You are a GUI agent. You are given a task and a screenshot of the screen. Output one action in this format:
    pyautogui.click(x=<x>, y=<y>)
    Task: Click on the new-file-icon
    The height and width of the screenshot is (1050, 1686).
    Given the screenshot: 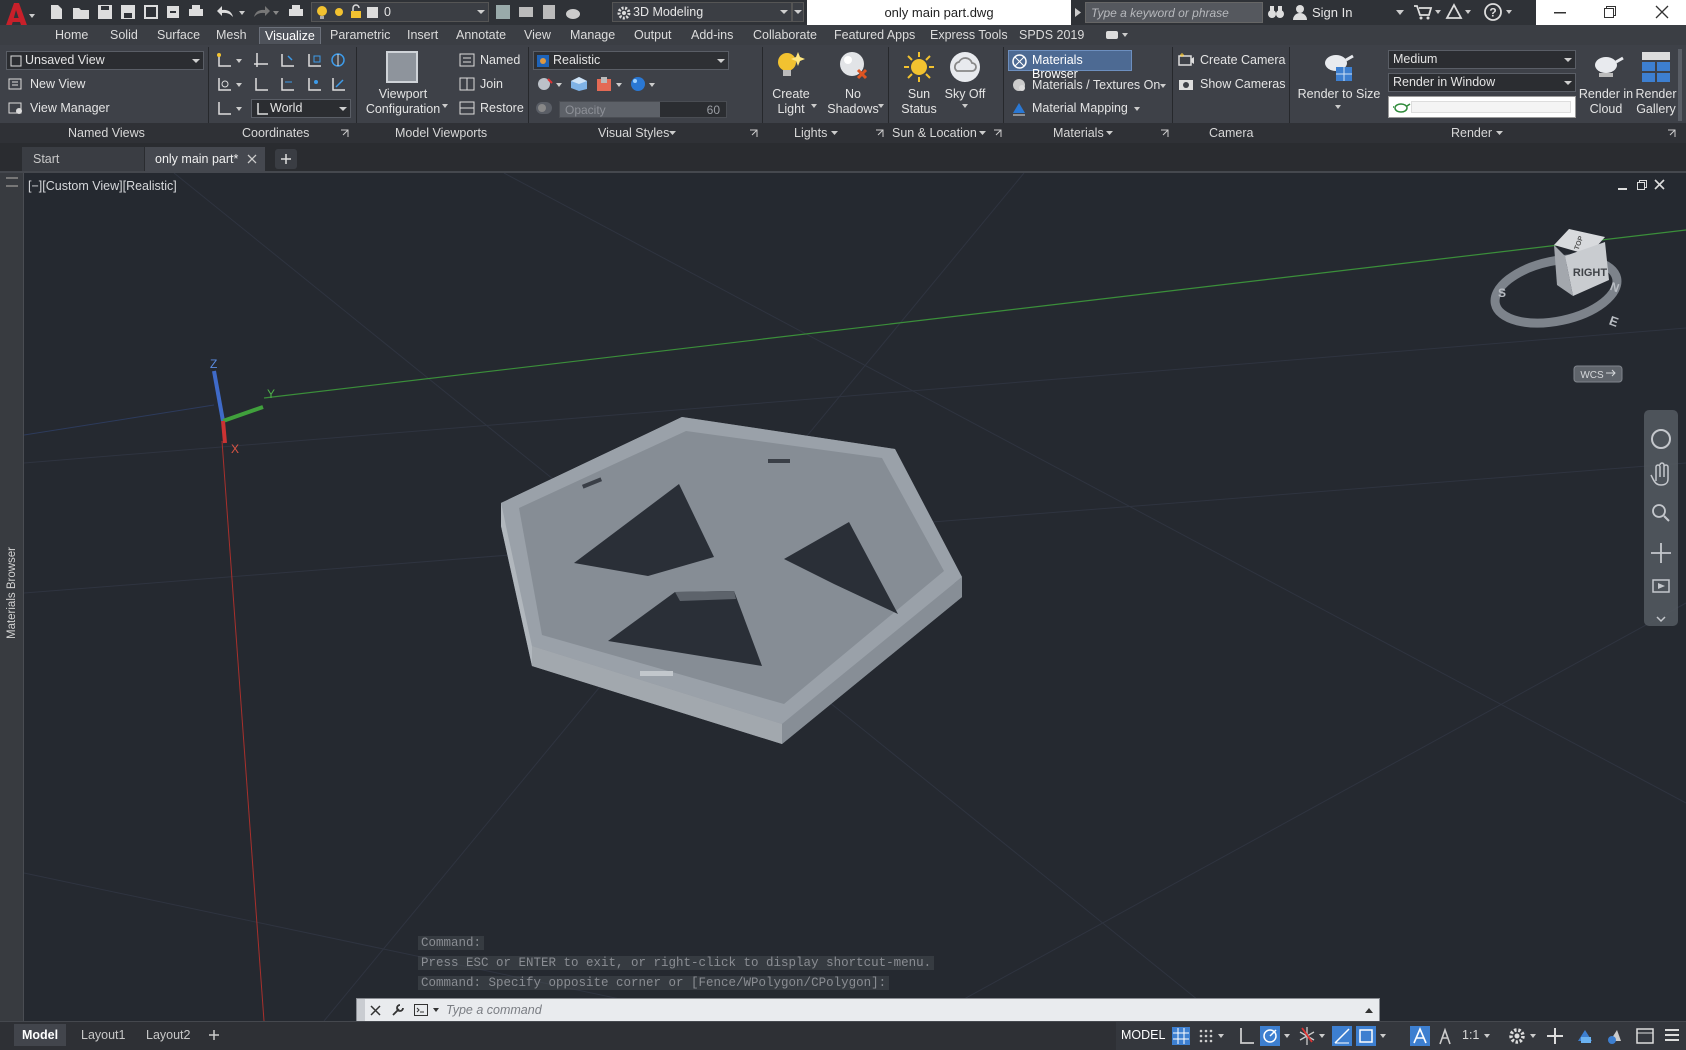 What is the action you would take?
    pyautogui.click(x=56, y=12)
    